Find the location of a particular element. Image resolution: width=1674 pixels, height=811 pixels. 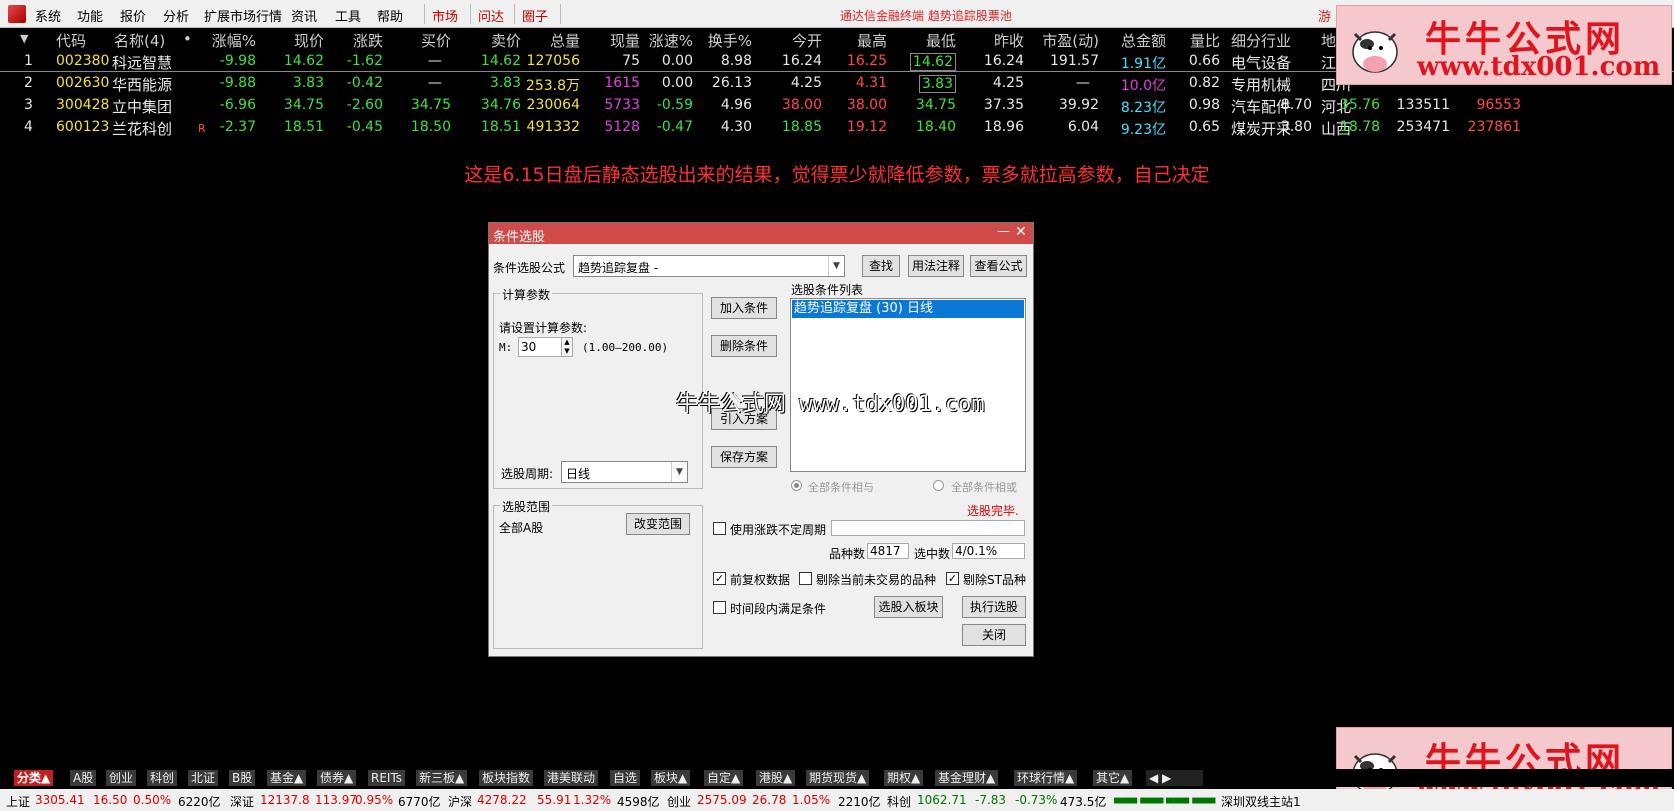

col-prev-close: 昨收 is located at coordinates (1009, 40).